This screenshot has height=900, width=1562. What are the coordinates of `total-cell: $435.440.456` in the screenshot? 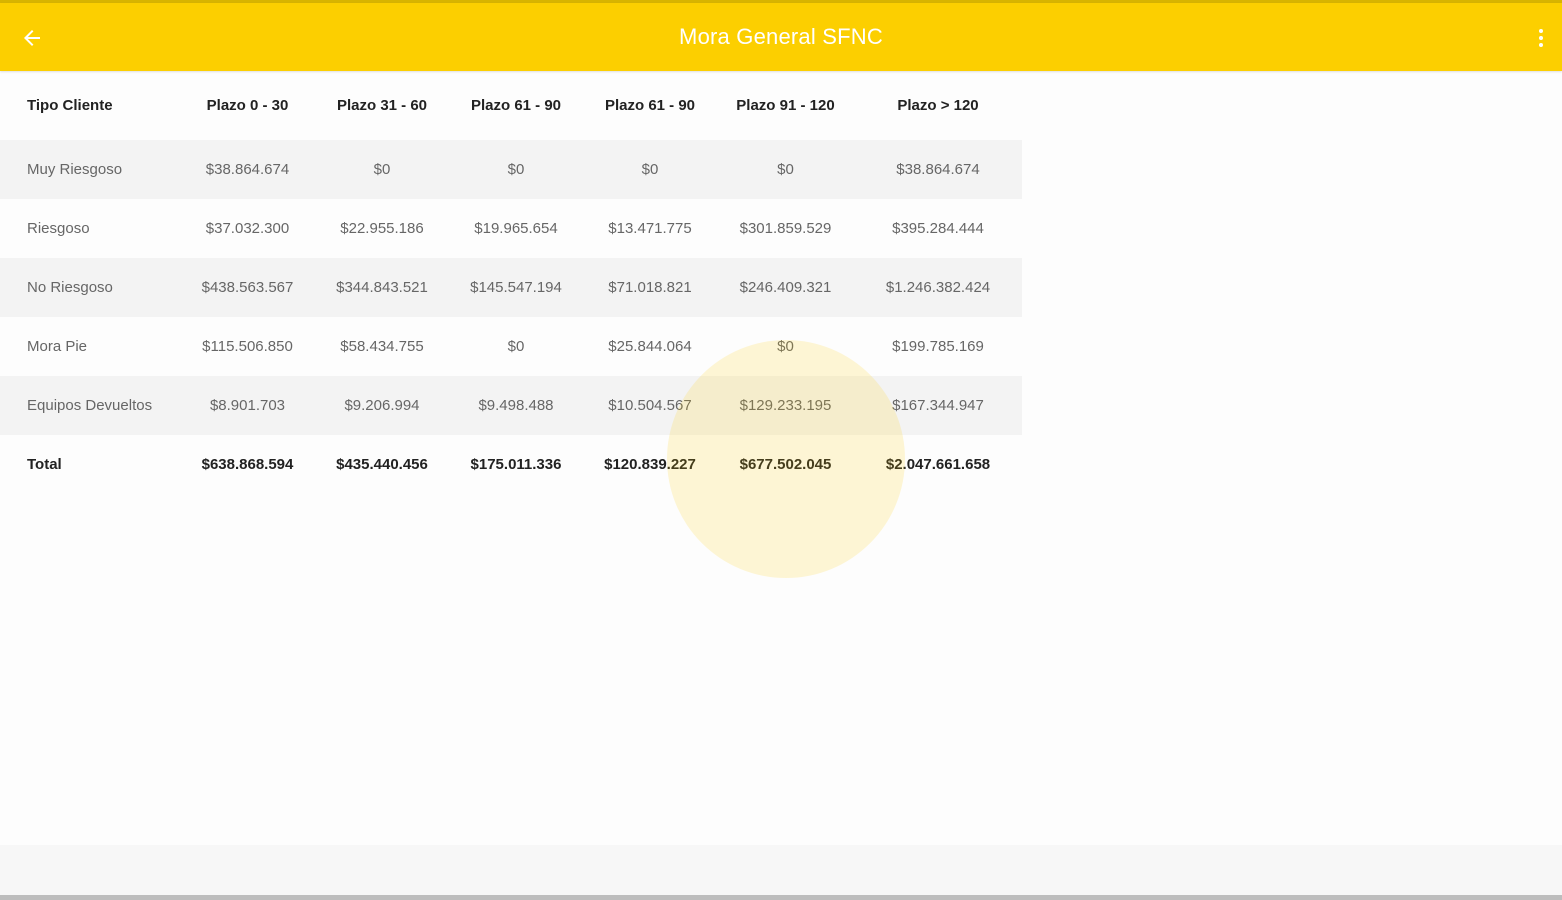 It's located at (382, 464).